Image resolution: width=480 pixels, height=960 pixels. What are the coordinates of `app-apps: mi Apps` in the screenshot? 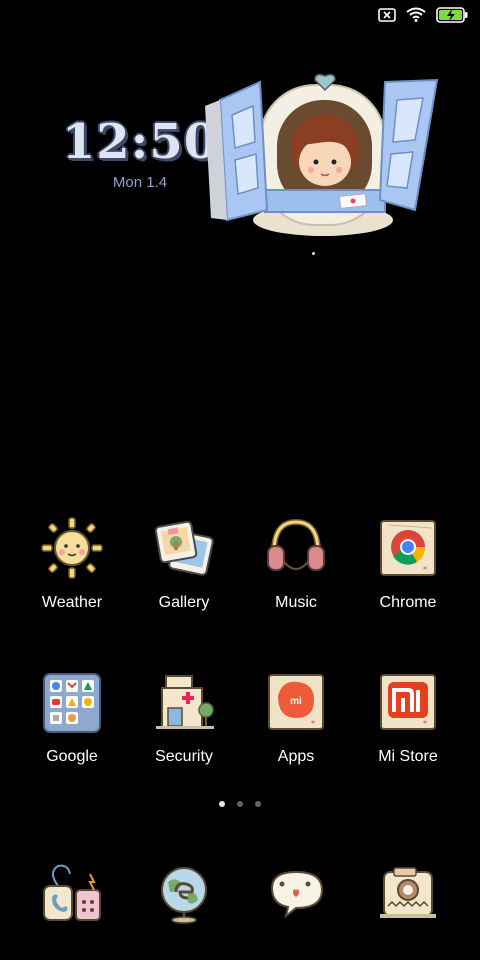 It's located at (296, 718).